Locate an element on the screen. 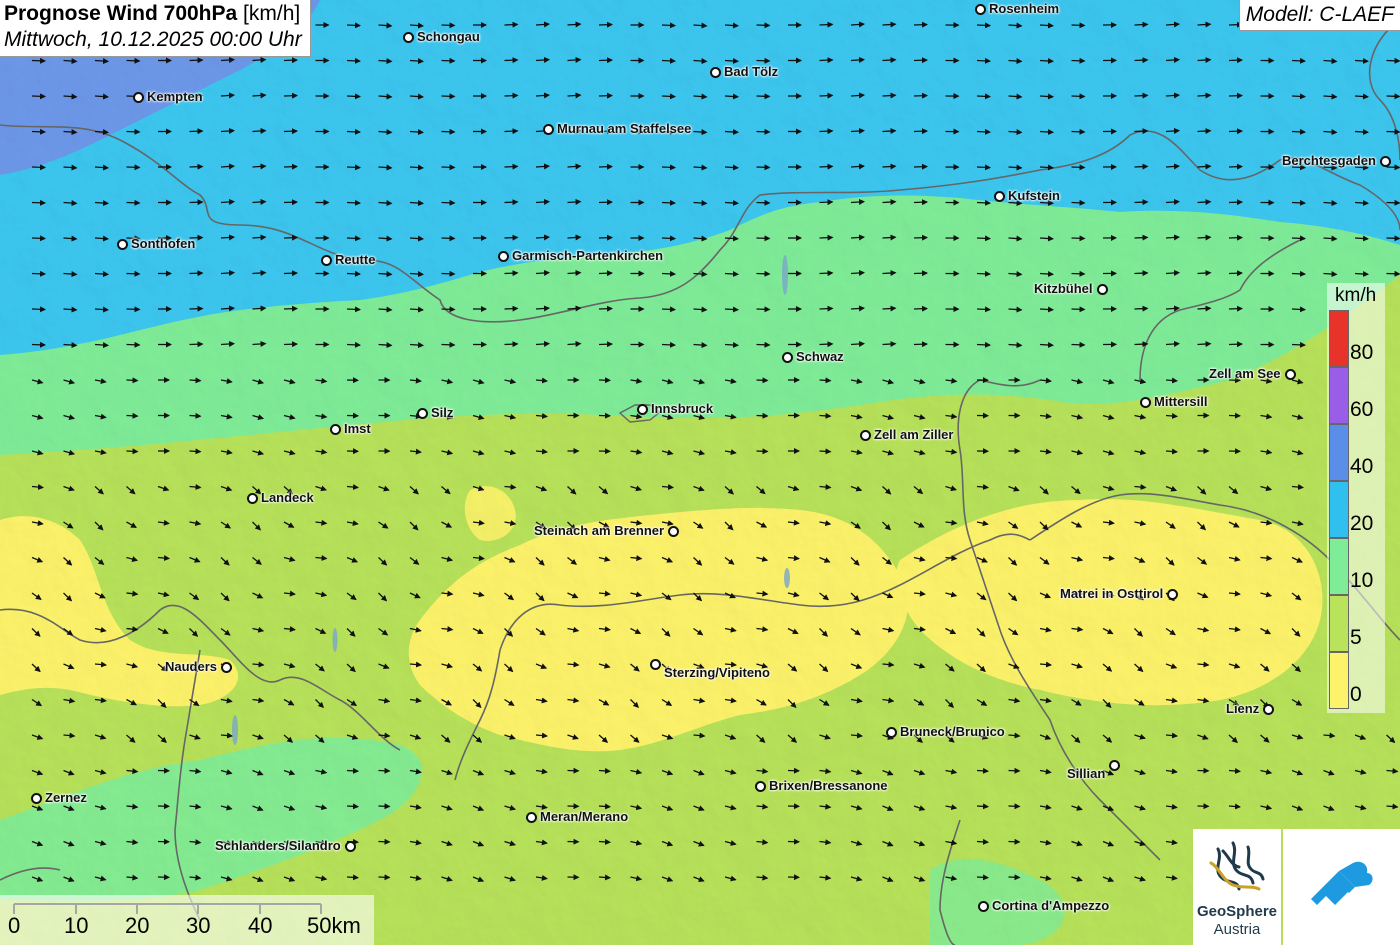  geosphere-logo: GeoSphere Austria is located at coordinates (1237, 887).